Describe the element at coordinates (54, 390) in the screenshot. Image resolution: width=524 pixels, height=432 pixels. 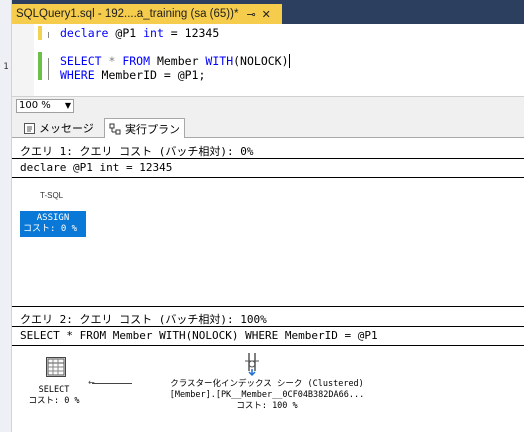
I see `select-operator-name: SELECT` at that location.